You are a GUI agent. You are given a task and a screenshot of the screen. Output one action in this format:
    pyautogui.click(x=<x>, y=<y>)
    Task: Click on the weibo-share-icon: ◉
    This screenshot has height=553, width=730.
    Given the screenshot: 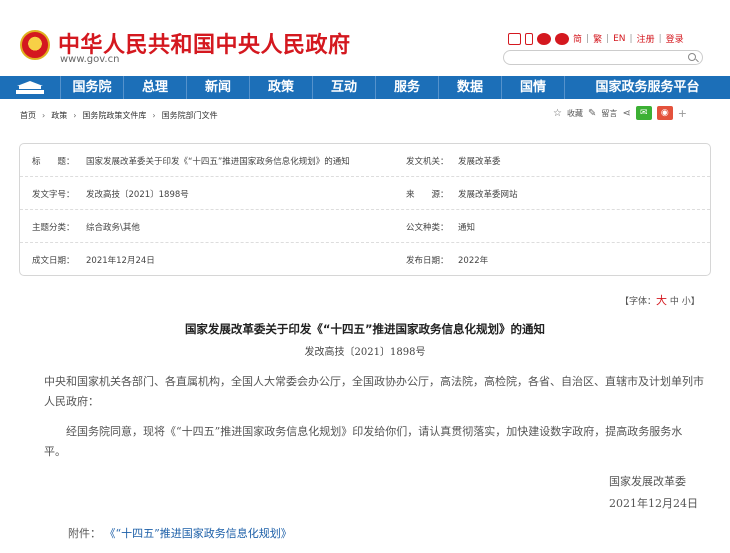 What is the action you would take?
    pyautogui.click(x=664, y=113)
    